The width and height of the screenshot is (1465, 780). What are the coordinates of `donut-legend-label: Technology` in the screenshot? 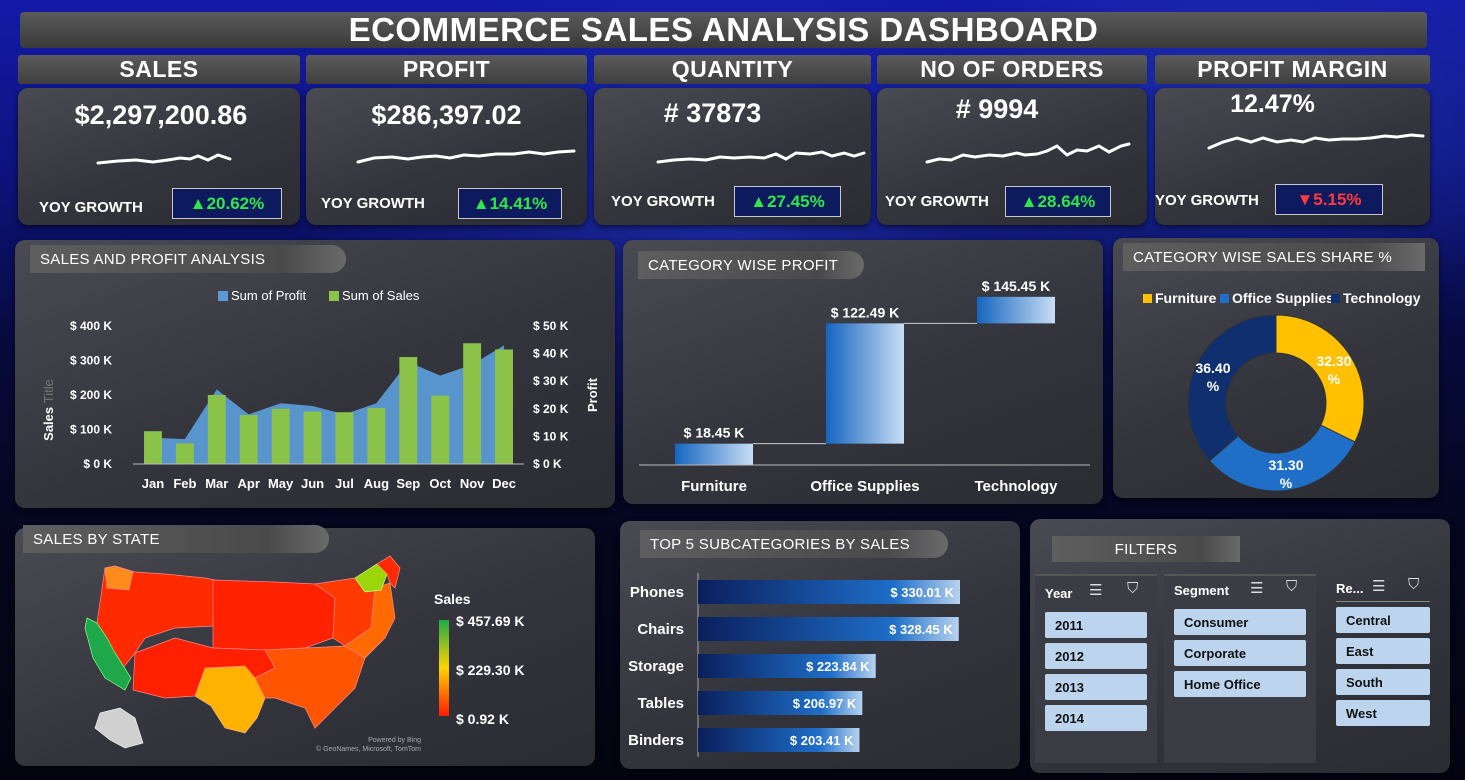 It's located at (1382, 298).